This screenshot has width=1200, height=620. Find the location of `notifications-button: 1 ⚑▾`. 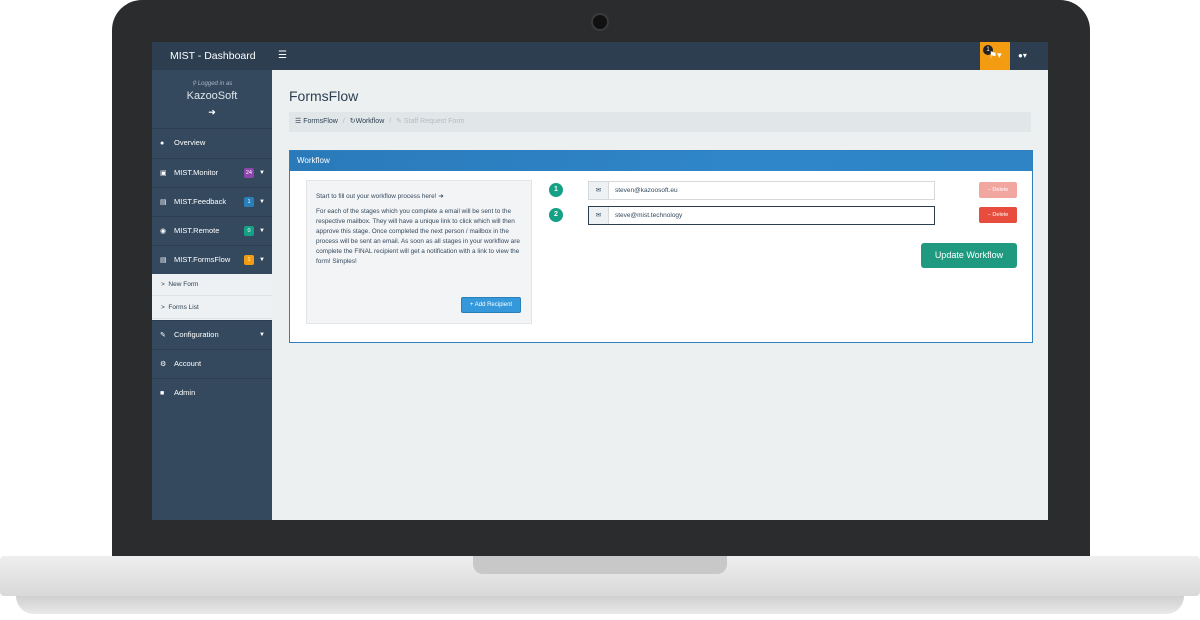

notifications-button: 1 ⚑▾ is located at coordinates (995, 56).